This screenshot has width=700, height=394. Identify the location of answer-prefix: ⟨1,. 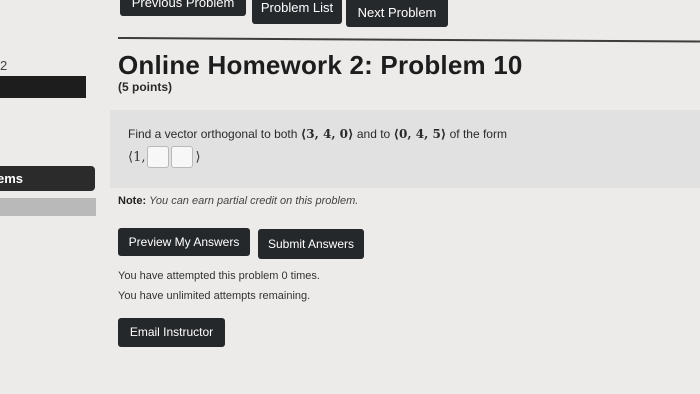
(137, 157).